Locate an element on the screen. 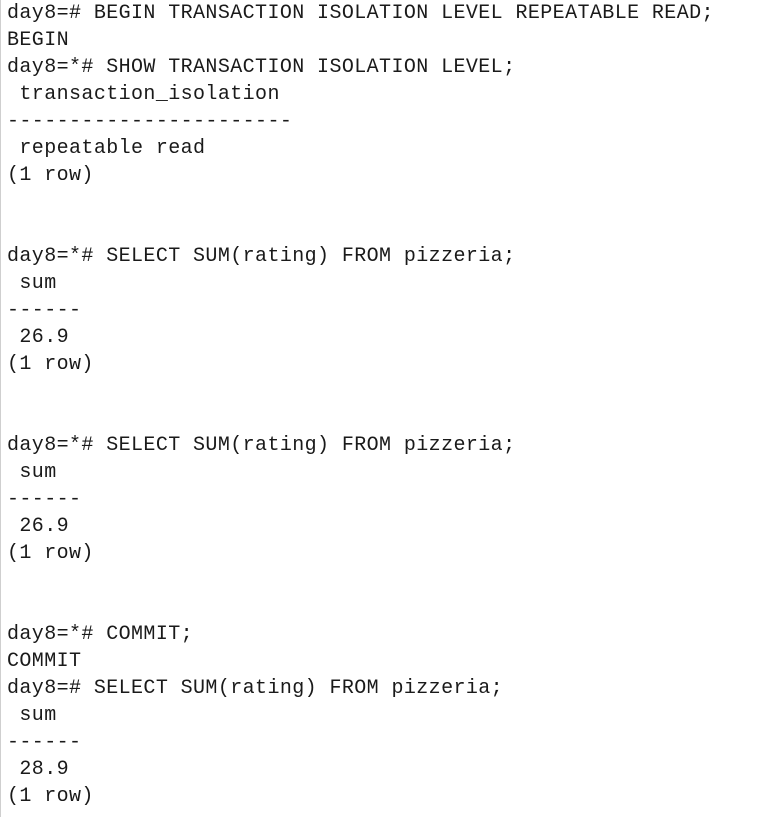 Image resolution: width=757 pixels, height=817 pixels. result-value: repeatable read is located at coordinates (106, 148).